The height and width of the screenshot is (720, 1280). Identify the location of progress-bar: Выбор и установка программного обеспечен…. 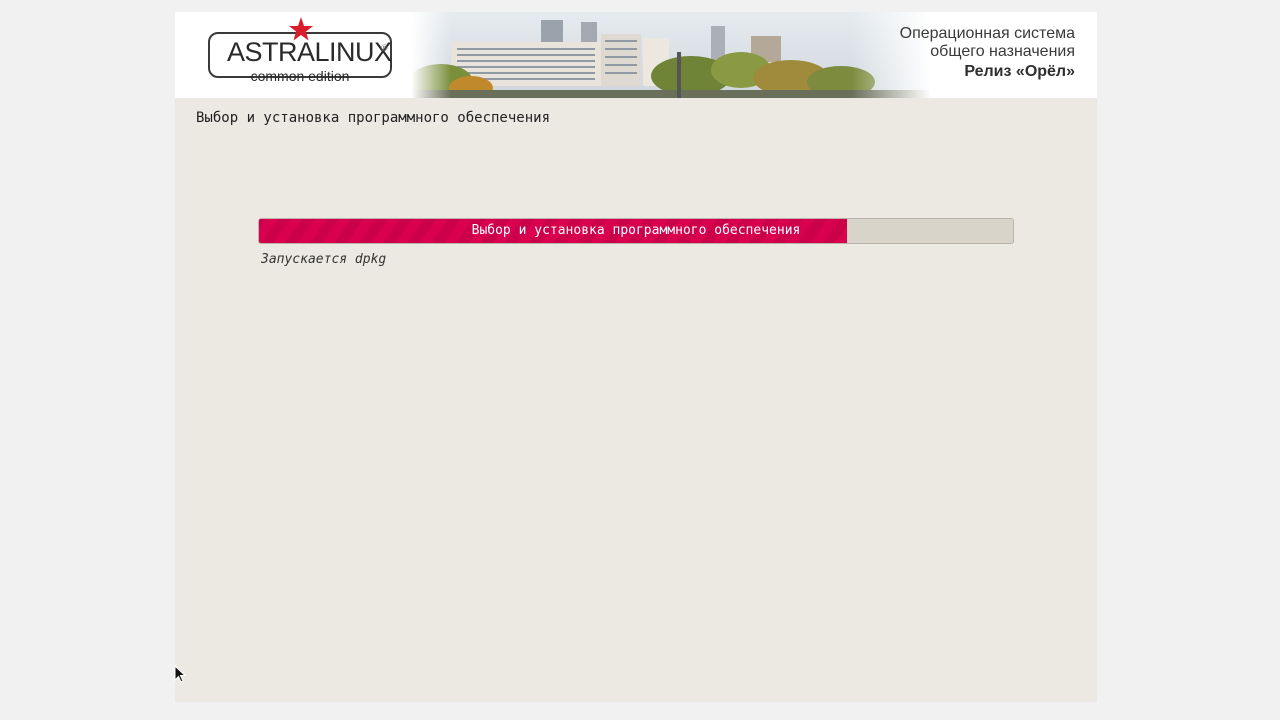
(636, 231).